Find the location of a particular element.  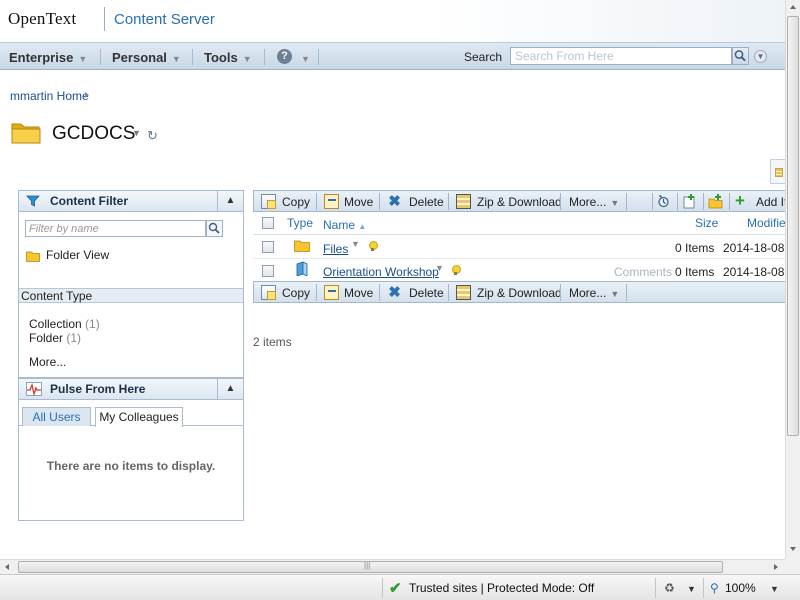

item-modified: 2014-18-08 is located at coordinates (754, 248).